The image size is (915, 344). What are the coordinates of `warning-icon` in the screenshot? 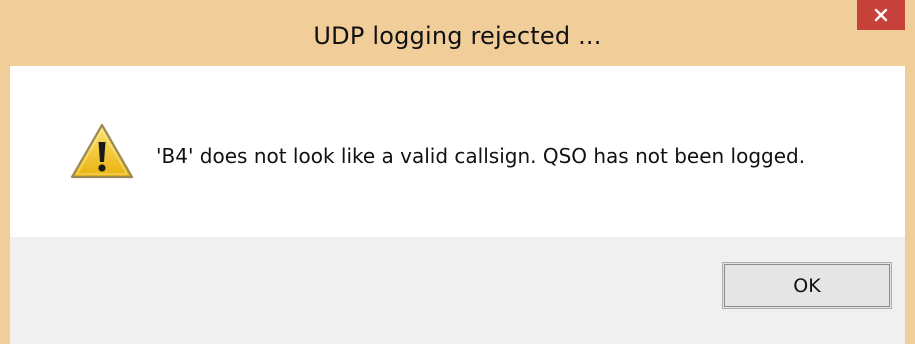 It's located at (102, 151).